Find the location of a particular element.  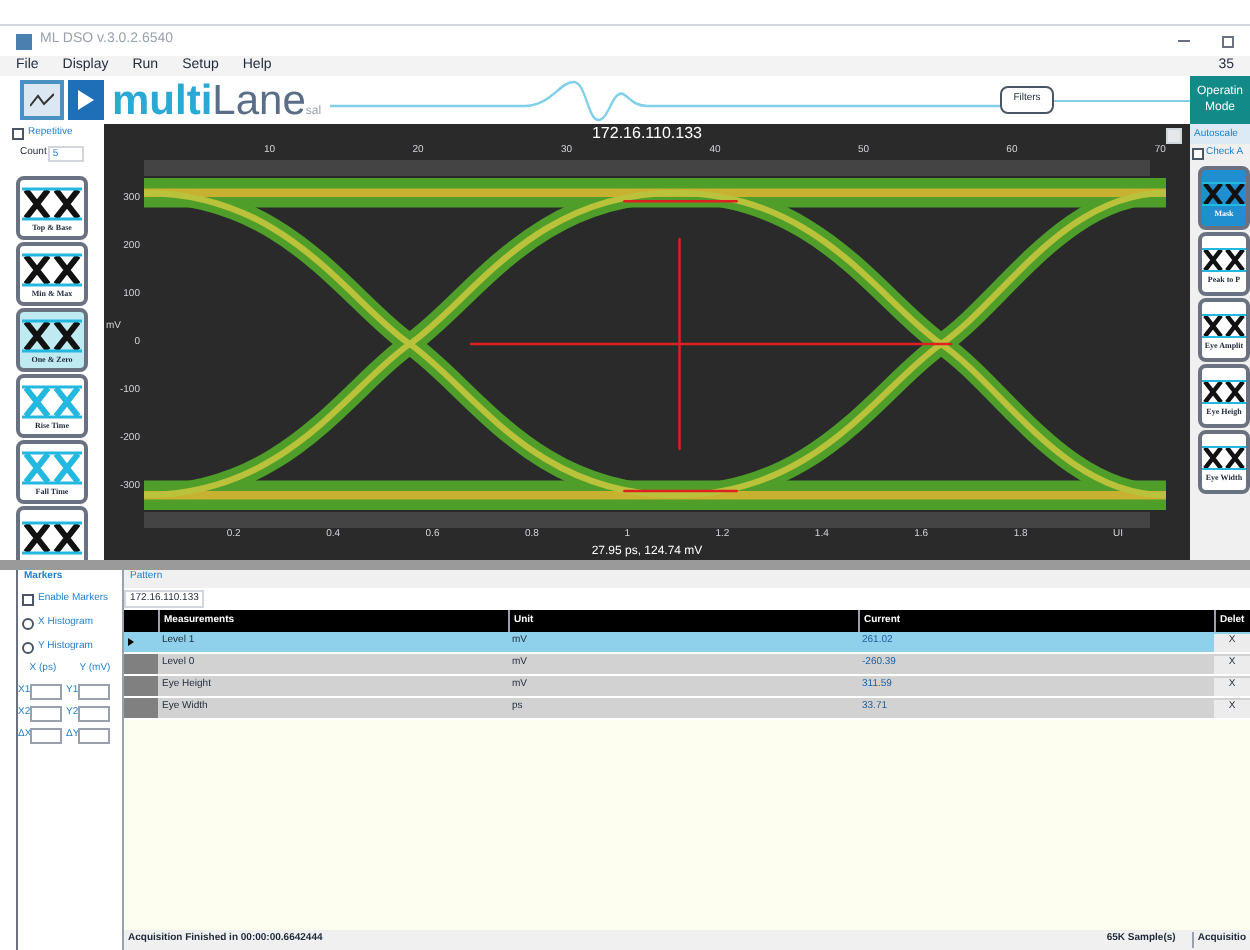

play-icon is located at coordinates (86, 100).